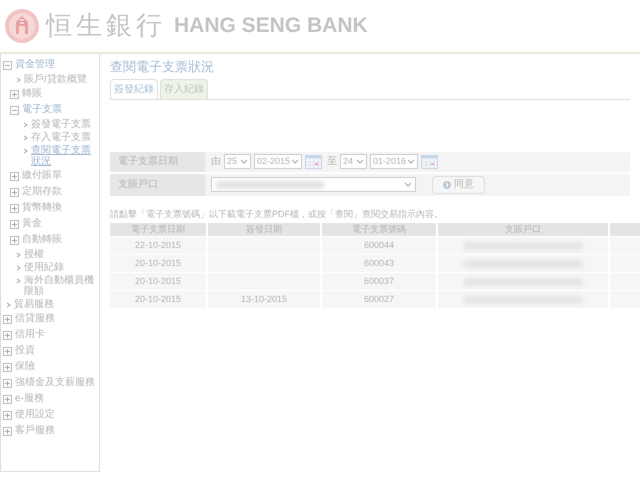 The image size is (640, 480). Describe the element at coordinates (25, 367) in the screenshot. I see `menu-item: 保險` at that location.